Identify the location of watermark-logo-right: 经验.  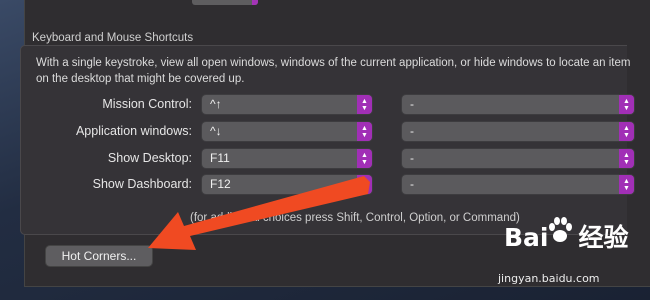
(603, 237).